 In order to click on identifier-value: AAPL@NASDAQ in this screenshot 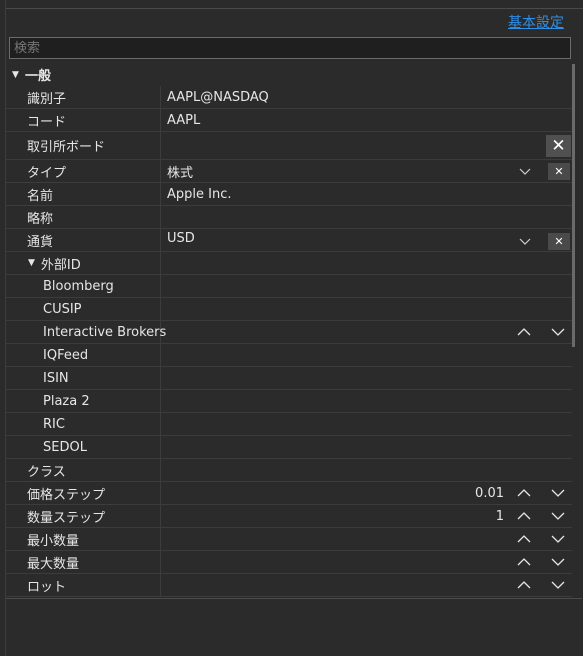, I will do `click(218, 97)`.